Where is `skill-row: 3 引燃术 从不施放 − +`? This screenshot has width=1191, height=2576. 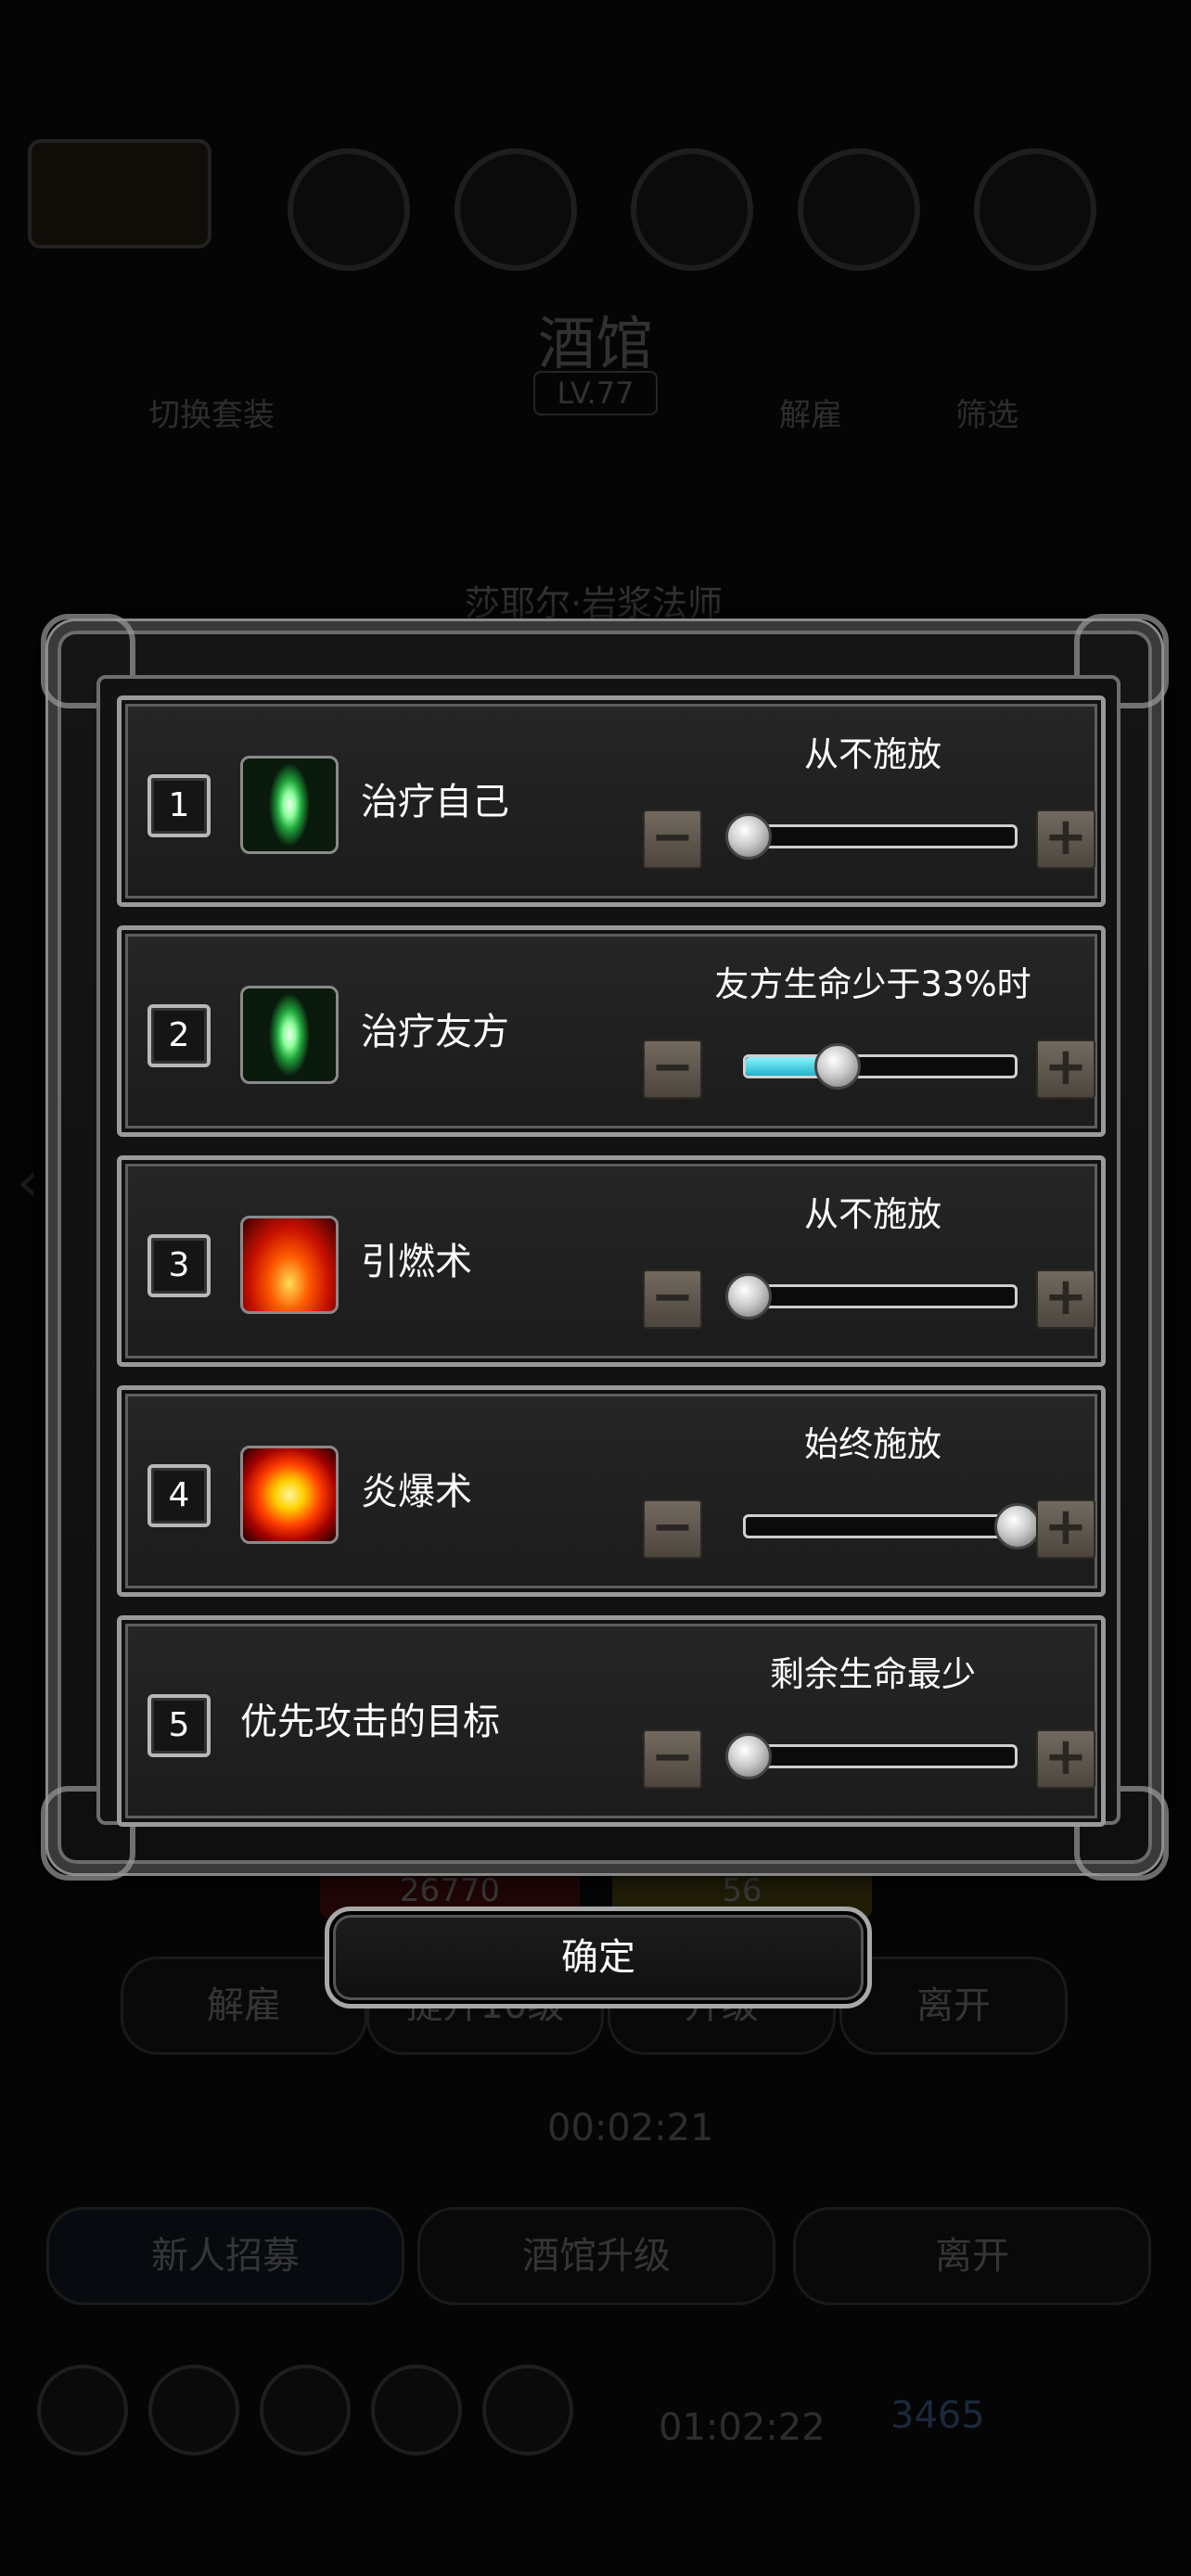 skill-row: 3 引燃术 从不施放 − + is located at coordinates (611, 1261).